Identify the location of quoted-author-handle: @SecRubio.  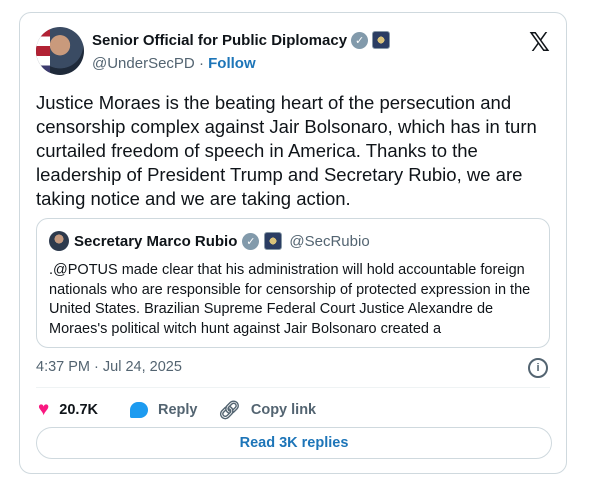
(329, 241).